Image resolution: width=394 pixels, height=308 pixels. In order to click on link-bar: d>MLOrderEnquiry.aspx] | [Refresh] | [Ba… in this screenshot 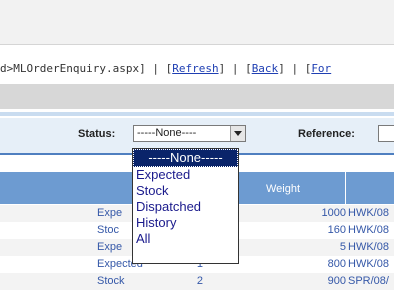, I will do `click(166, 68)`.